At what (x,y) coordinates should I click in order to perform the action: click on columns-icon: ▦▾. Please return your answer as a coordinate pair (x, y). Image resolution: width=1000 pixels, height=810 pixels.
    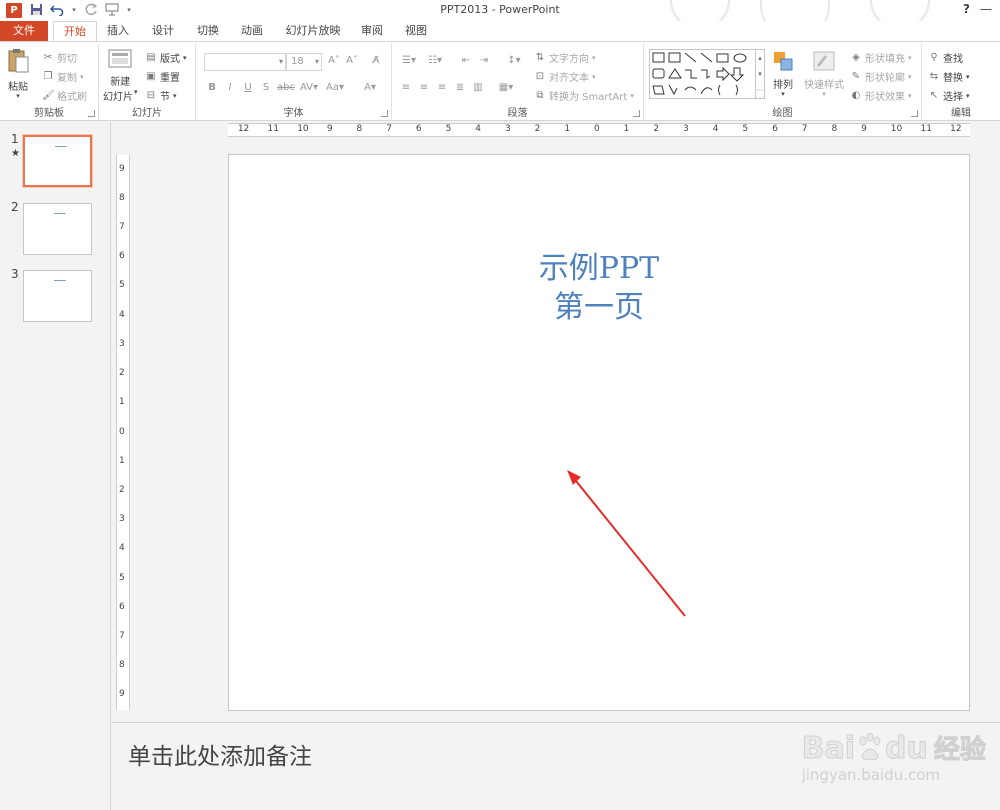
    Looking at the image, I should click on (506, 87).